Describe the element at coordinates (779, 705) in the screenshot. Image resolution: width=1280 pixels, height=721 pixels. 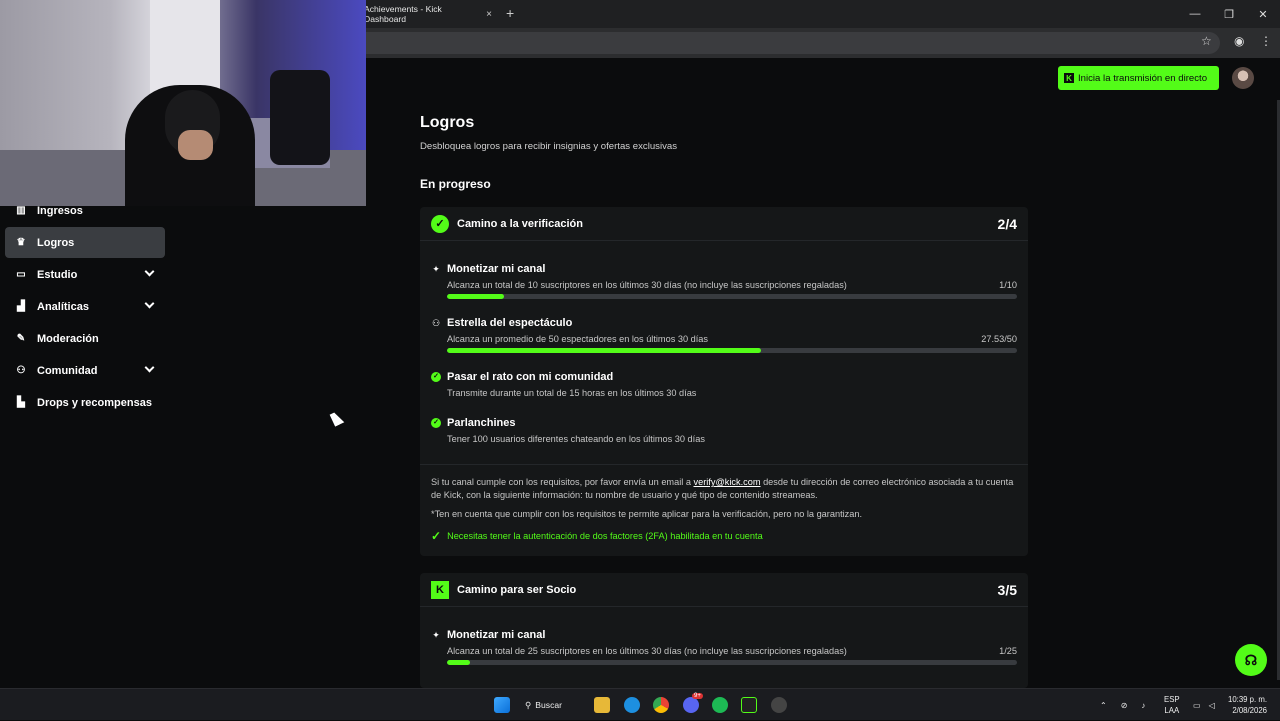
I see `app-icon` at that location.